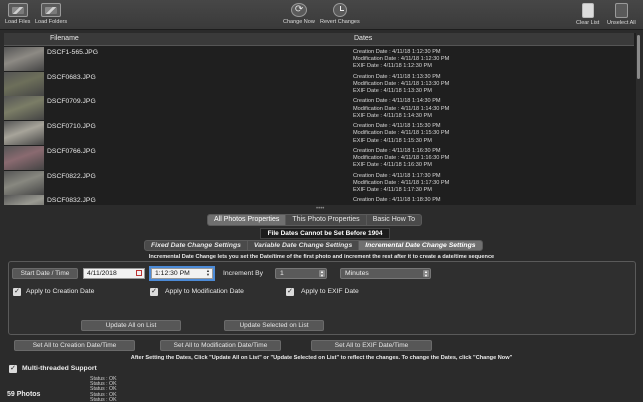  I want to click on file-name: DSCF0709.JPG, so click(71, 102).